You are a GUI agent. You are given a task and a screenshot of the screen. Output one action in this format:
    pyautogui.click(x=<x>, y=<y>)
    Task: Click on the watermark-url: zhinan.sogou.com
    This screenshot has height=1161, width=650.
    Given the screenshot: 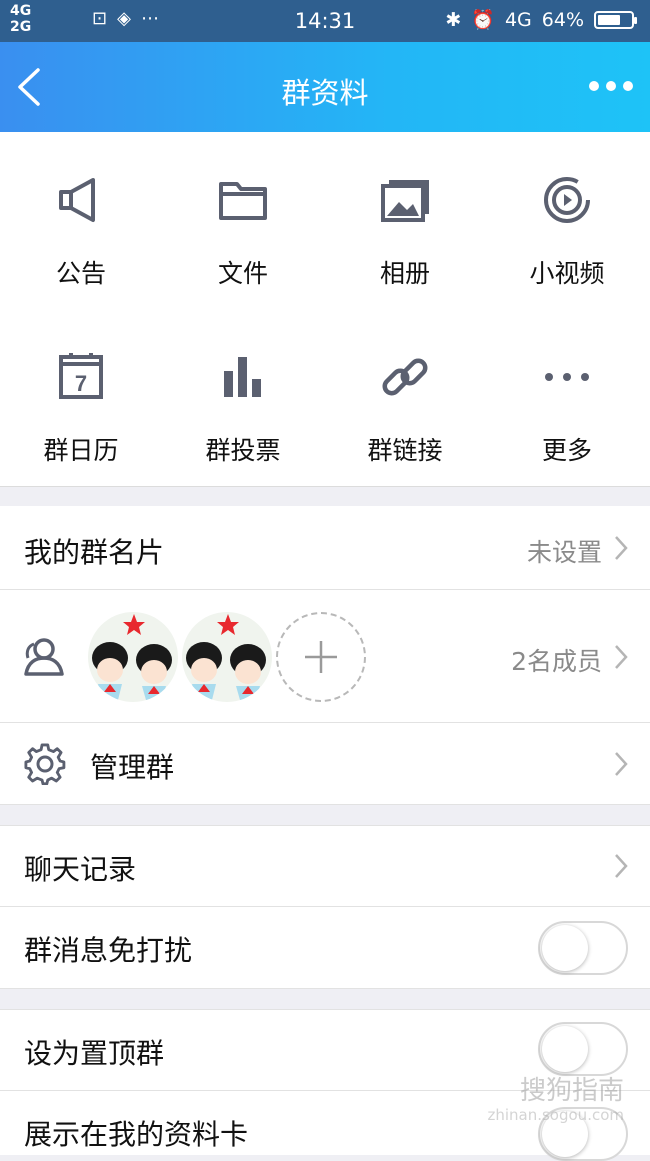 What is the action you would take?
    pyautogui.click(x=555, y=1115)
    